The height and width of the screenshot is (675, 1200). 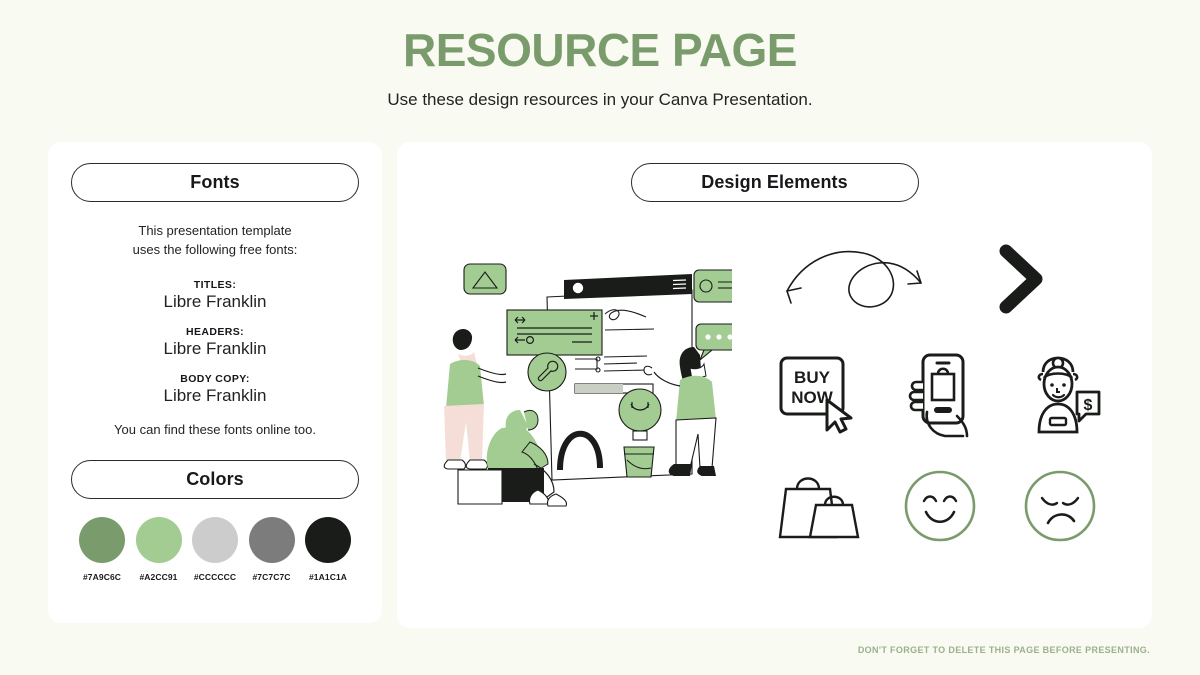 What do you see at coordinates (215, 576) in the screenshot?
I see `color-swatch-hex: #CCCCCC` at bounding box center [215, 576].